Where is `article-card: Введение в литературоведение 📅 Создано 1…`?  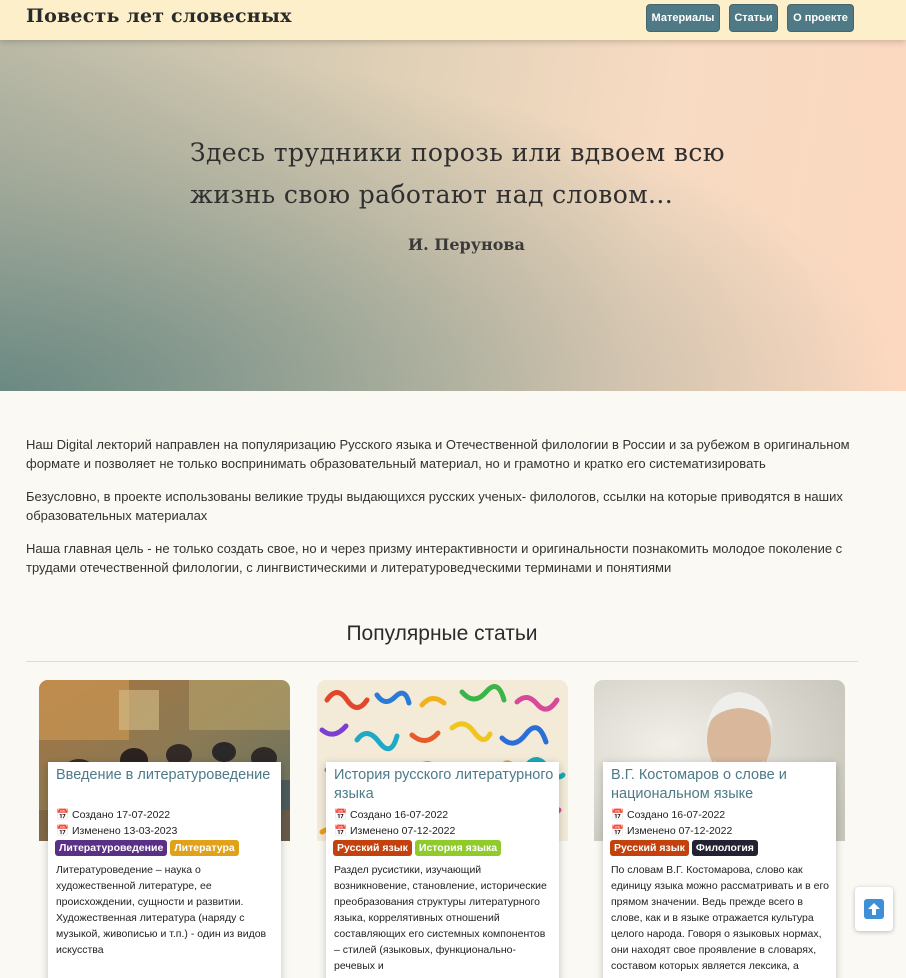 article-card: Введение в литературоведение 📅 Создано 1… is located at coordinates (164, 829).